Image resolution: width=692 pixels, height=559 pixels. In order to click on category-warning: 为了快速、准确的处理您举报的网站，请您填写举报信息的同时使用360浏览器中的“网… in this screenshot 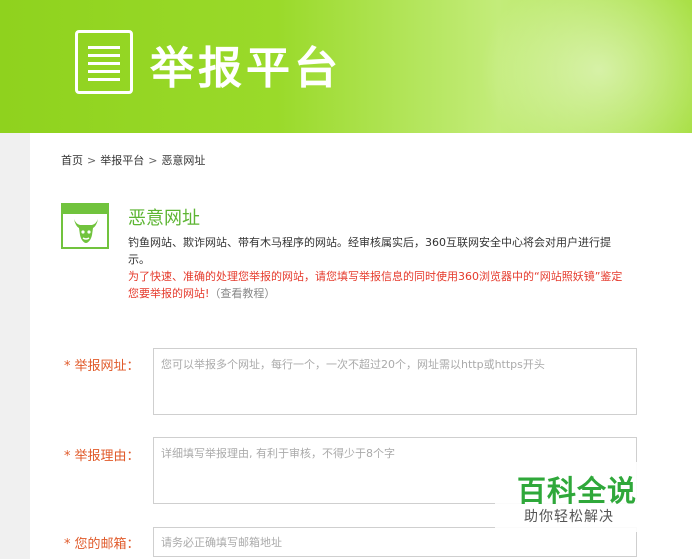, I will do `click(378, 285)`.